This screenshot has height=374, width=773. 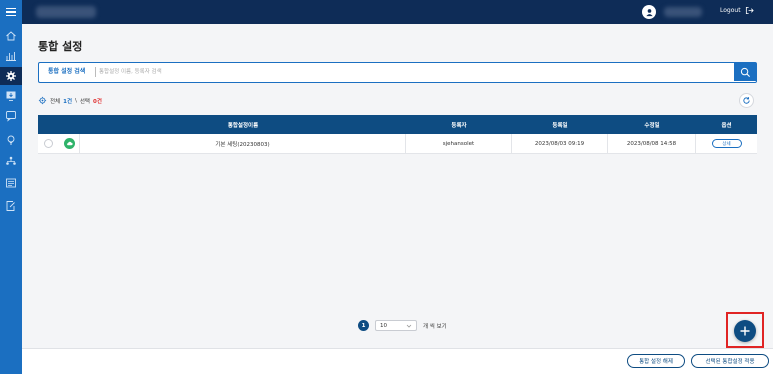 I want to click on detail-button: 상세, so click(x=726, y=143).